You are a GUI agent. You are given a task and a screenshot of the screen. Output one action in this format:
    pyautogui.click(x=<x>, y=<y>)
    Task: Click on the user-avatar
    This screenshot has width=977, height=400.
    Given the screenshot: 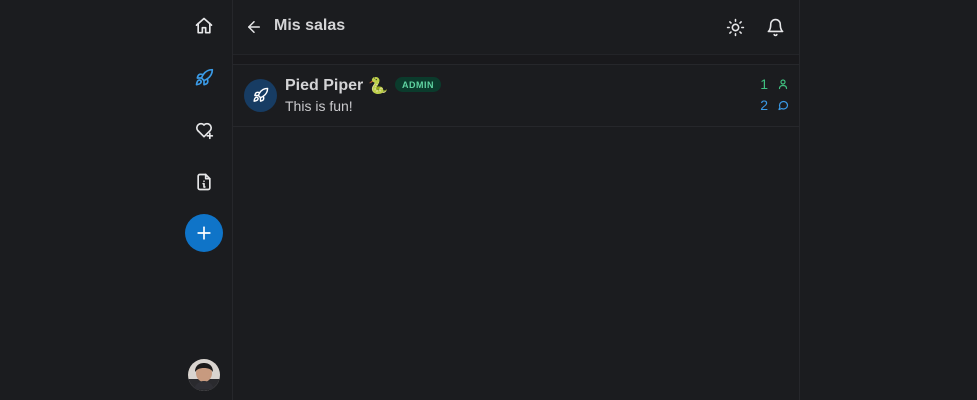 What is the action you would take?
    pyautogui.click(x=204, y=375)
    